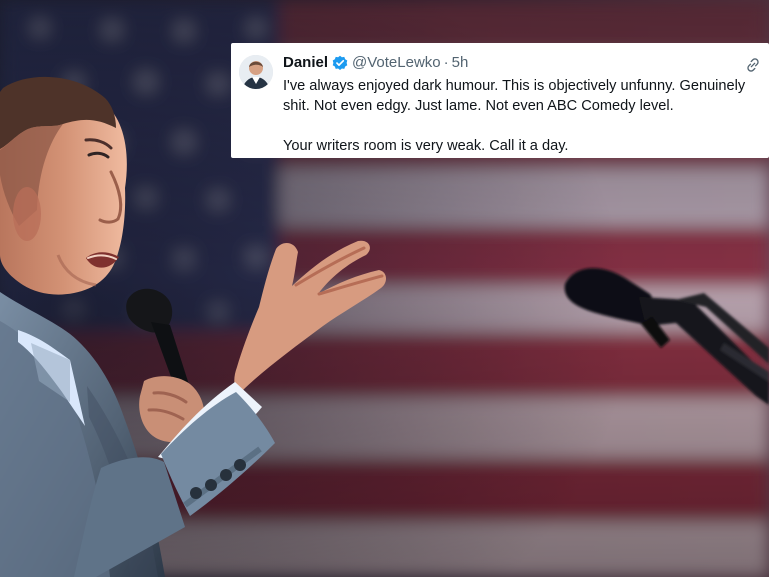 This screenshot has height=577, width=769. What do you see at coordinates (396, 63) in the screenshot?
I see `user-handle: @VoteLewko` at bounding box center [396, 63].